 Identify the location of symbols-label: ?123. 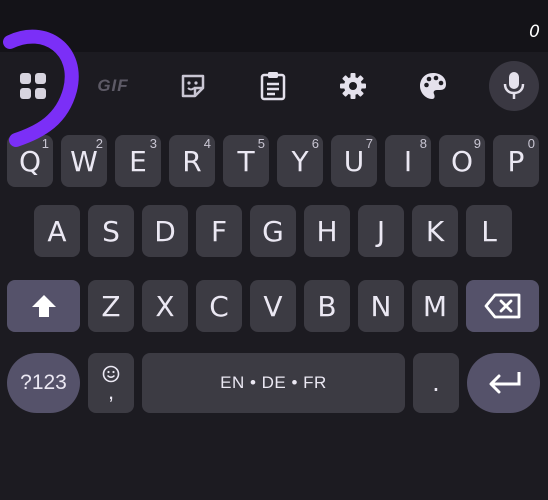
(43, 382).